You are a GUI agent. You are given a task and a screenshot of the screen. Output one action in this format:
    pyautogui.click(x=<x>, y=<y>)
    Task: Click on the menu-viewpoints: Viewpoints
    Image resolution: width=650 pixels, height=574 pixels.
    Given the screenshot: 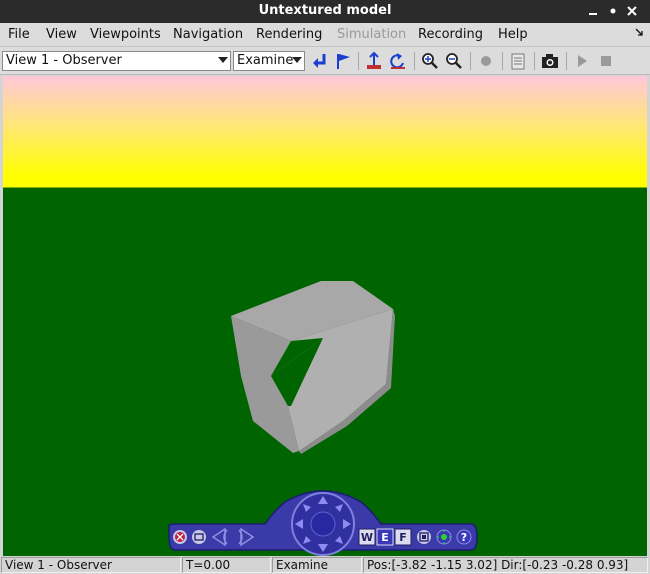 What is the action you would take?
    pyautogui.click(x=125, y=34)
    